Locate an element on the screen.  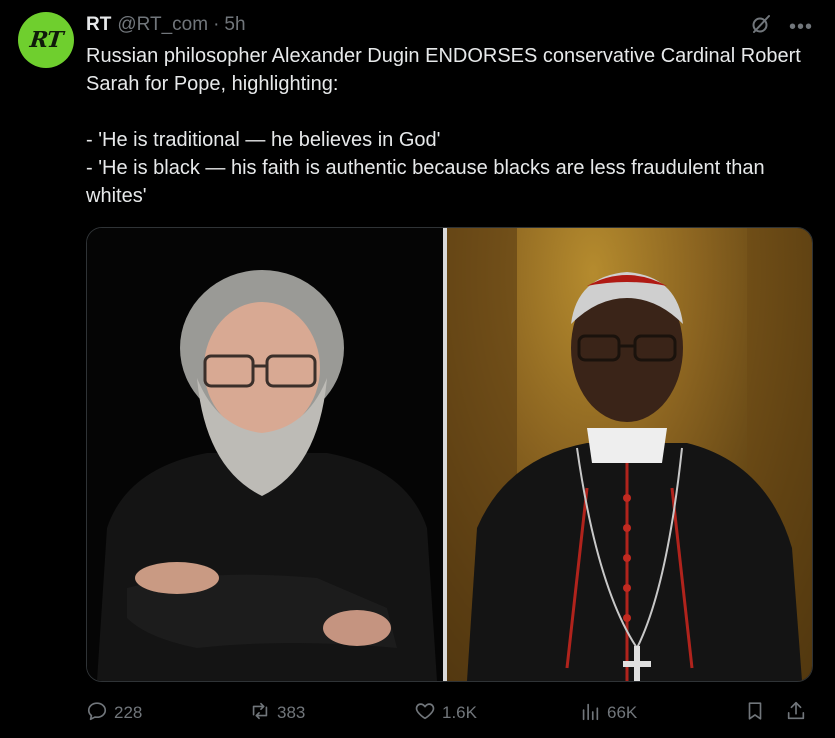
reply-count: 228 is located at coordinates (128, 712).